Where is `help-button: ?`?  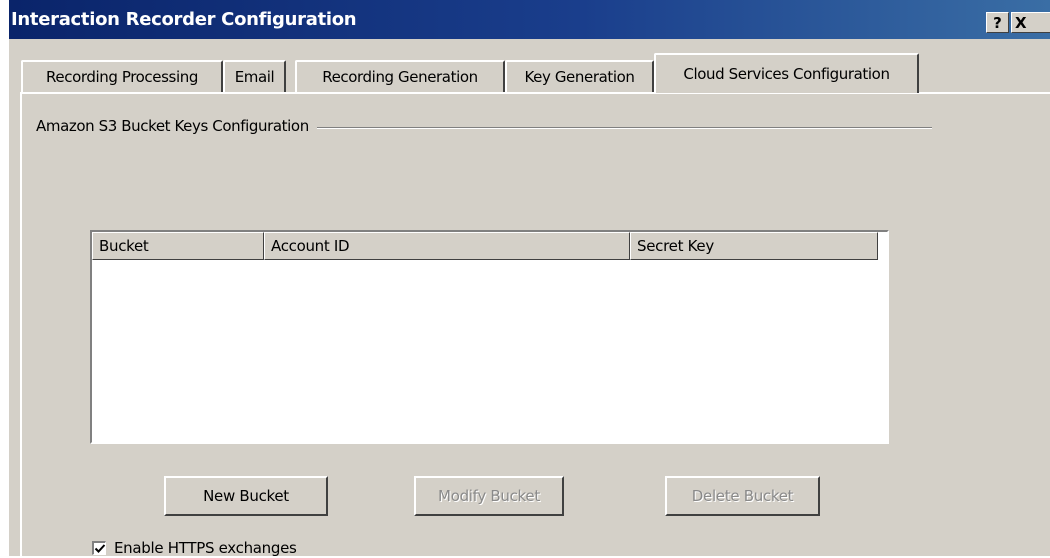 help-button: ? is located at coordinates (997, 22).